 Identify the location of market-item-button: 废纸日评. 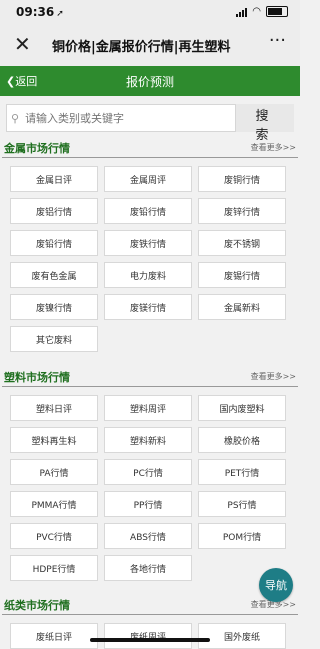
(54, 636).